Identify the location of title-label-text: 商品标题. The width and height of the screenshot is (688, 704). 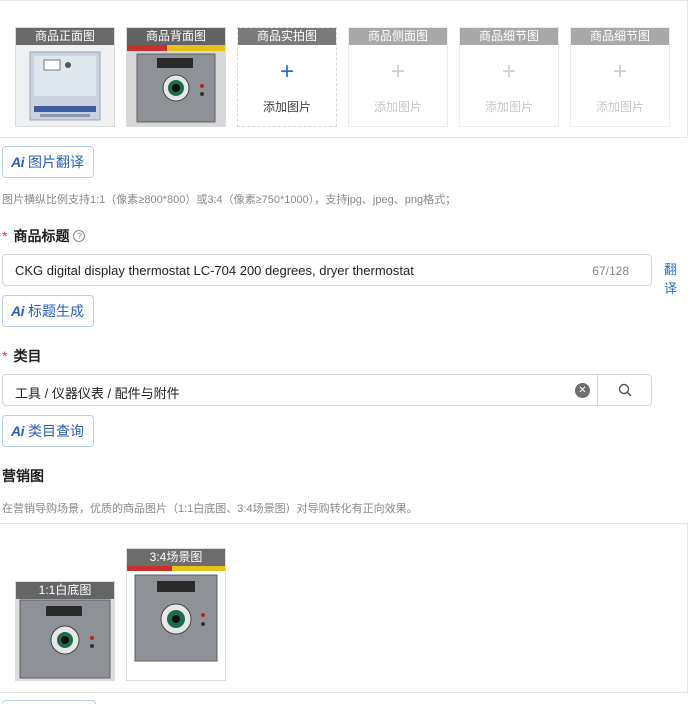
(41, 236).